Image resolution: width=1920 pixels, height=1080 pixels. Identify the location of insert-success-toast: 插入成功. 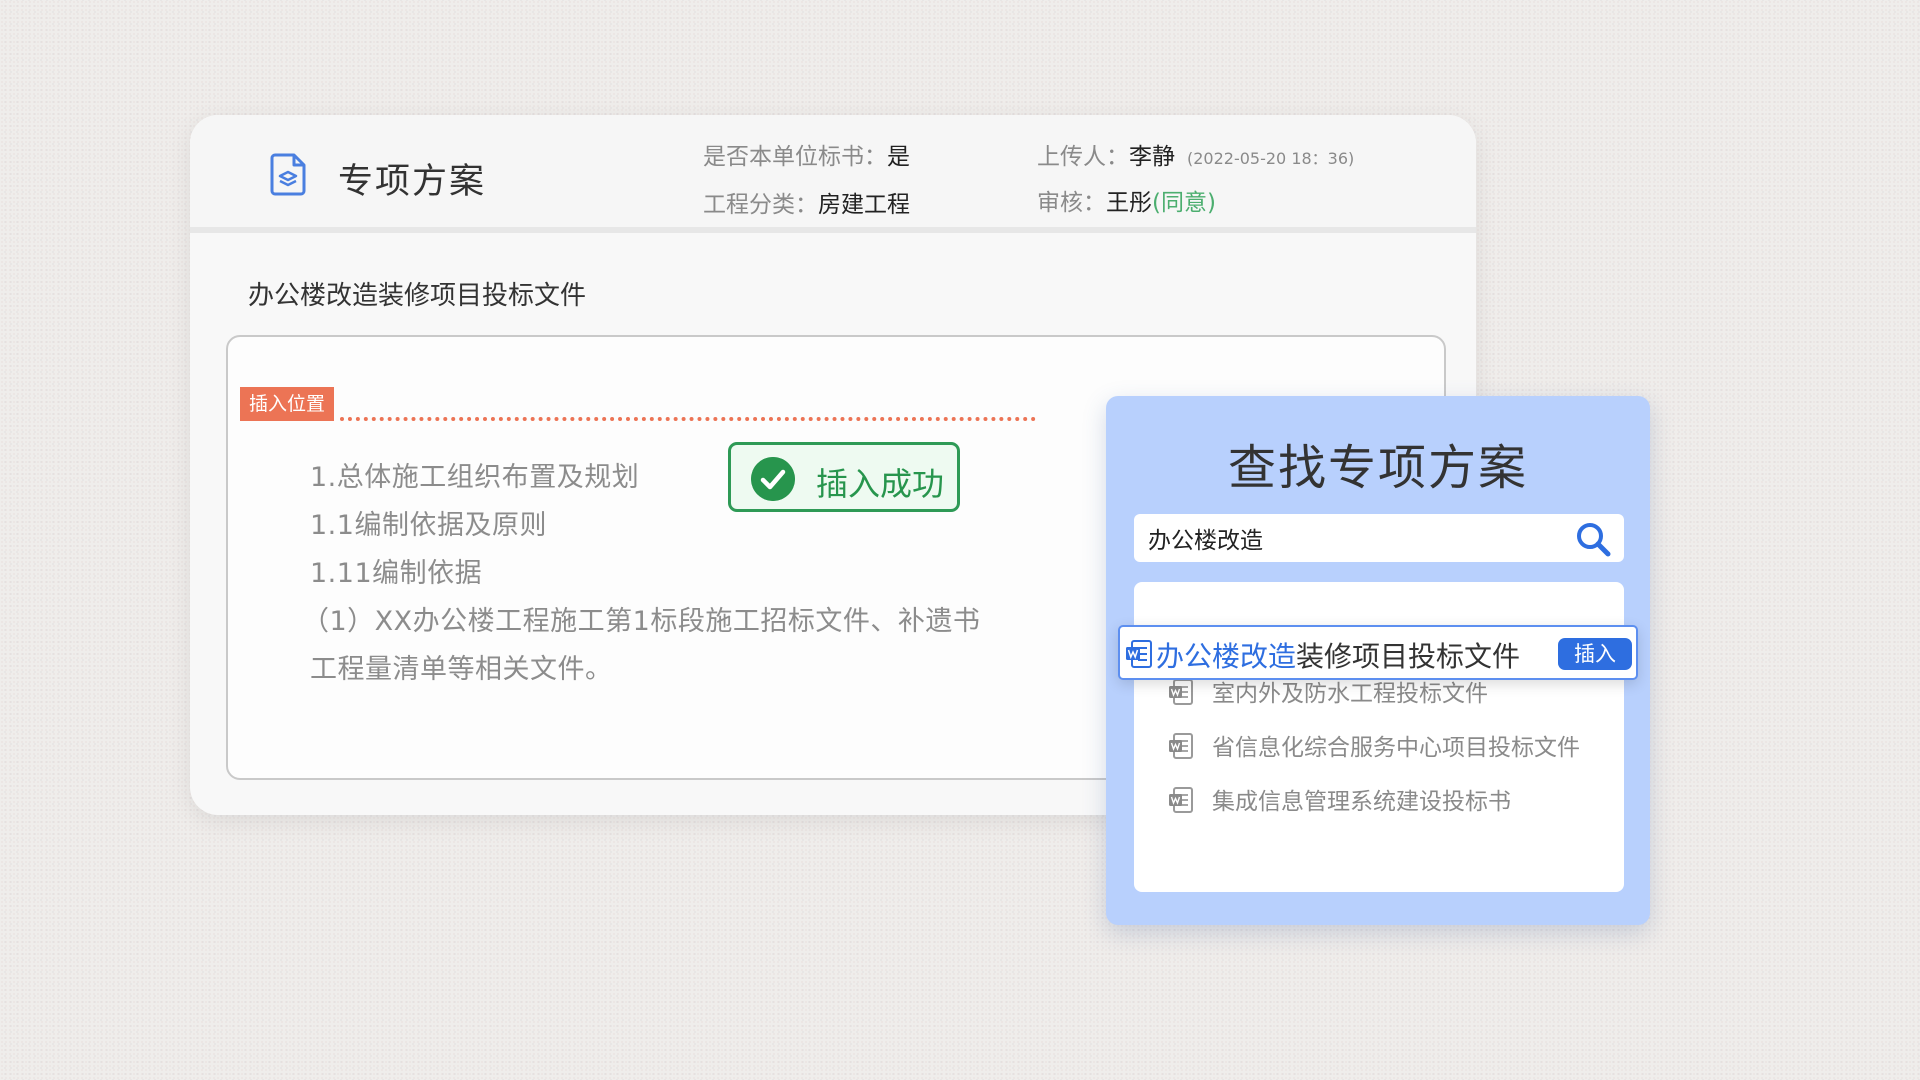
(844, 477).